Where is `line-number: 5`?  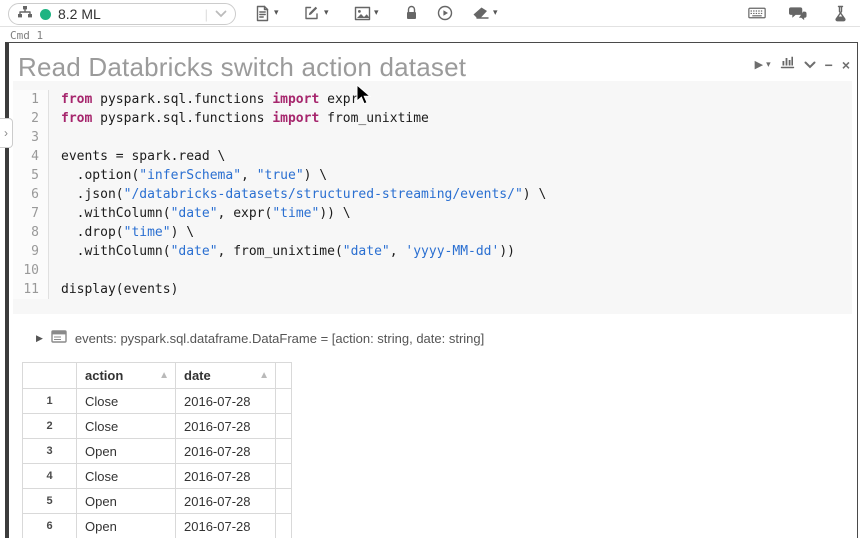
line-number: 5 is located at coordinates (31, 175).